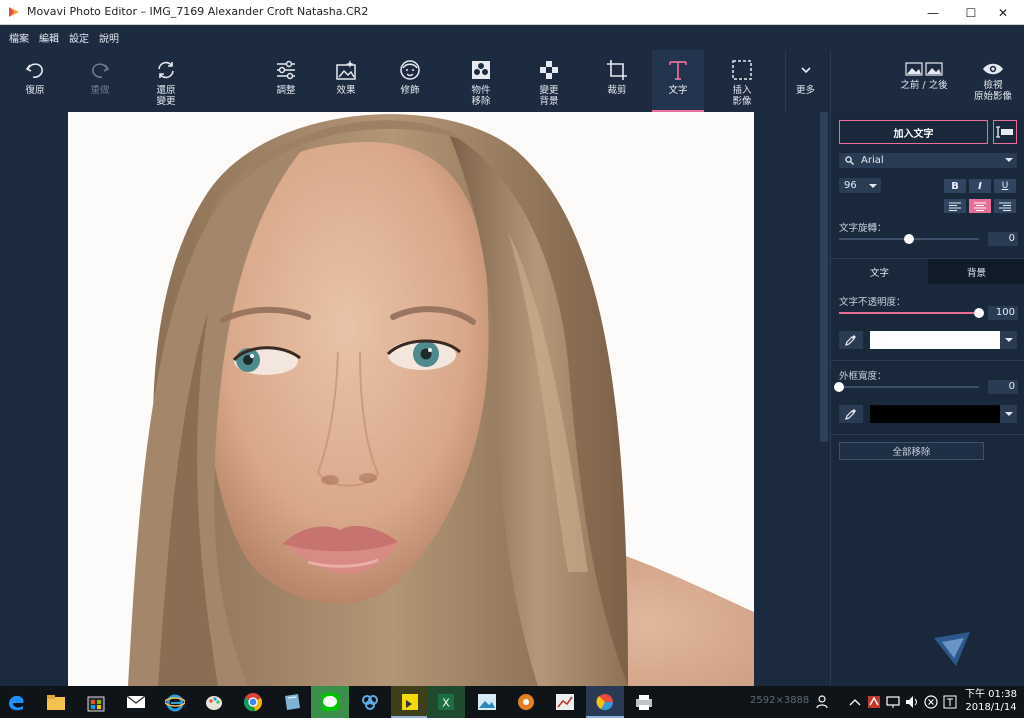 The image size is (1024, 718). What do you see at coordinates (1005, 186) in the screenshot?
I see `underline-button: U` at bounding box center [1005, 186].